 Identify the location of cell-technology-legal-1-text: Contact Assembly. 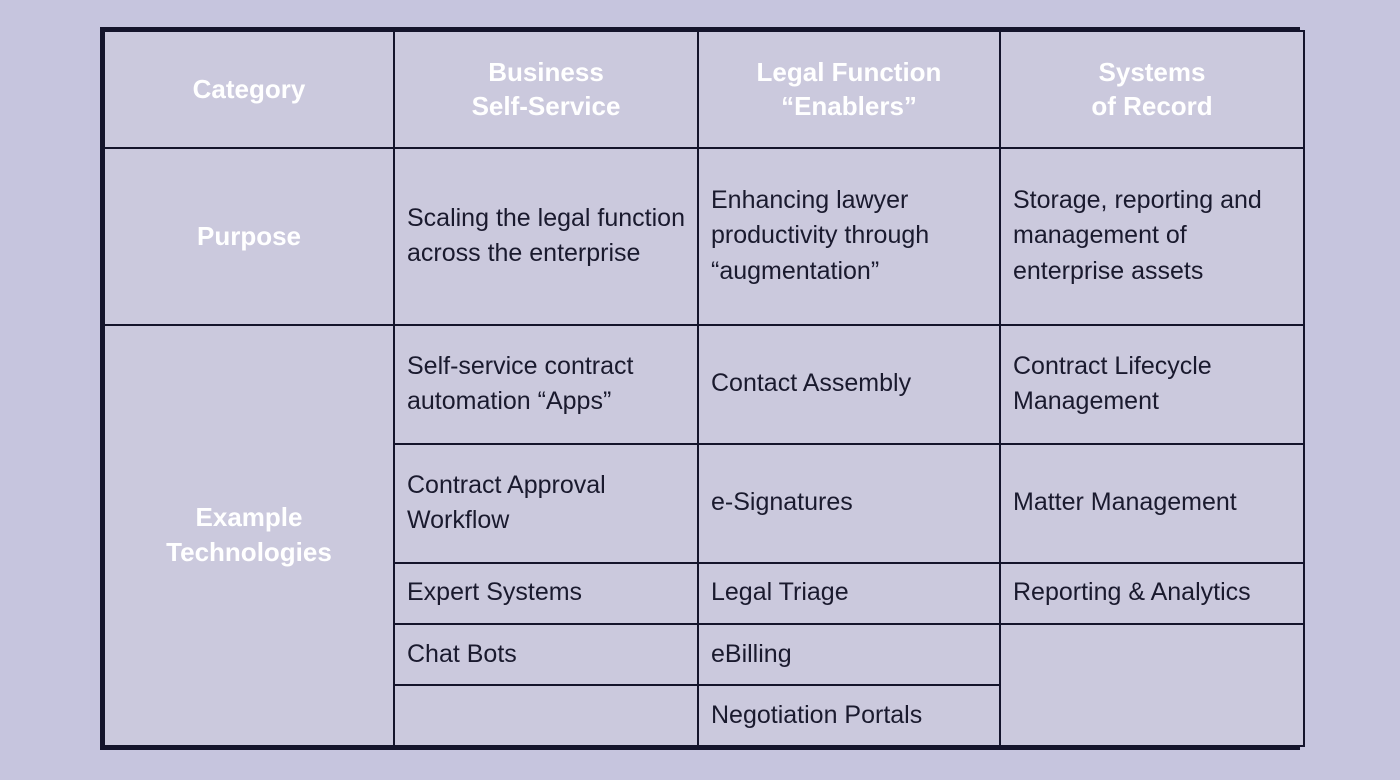
(811, 383).